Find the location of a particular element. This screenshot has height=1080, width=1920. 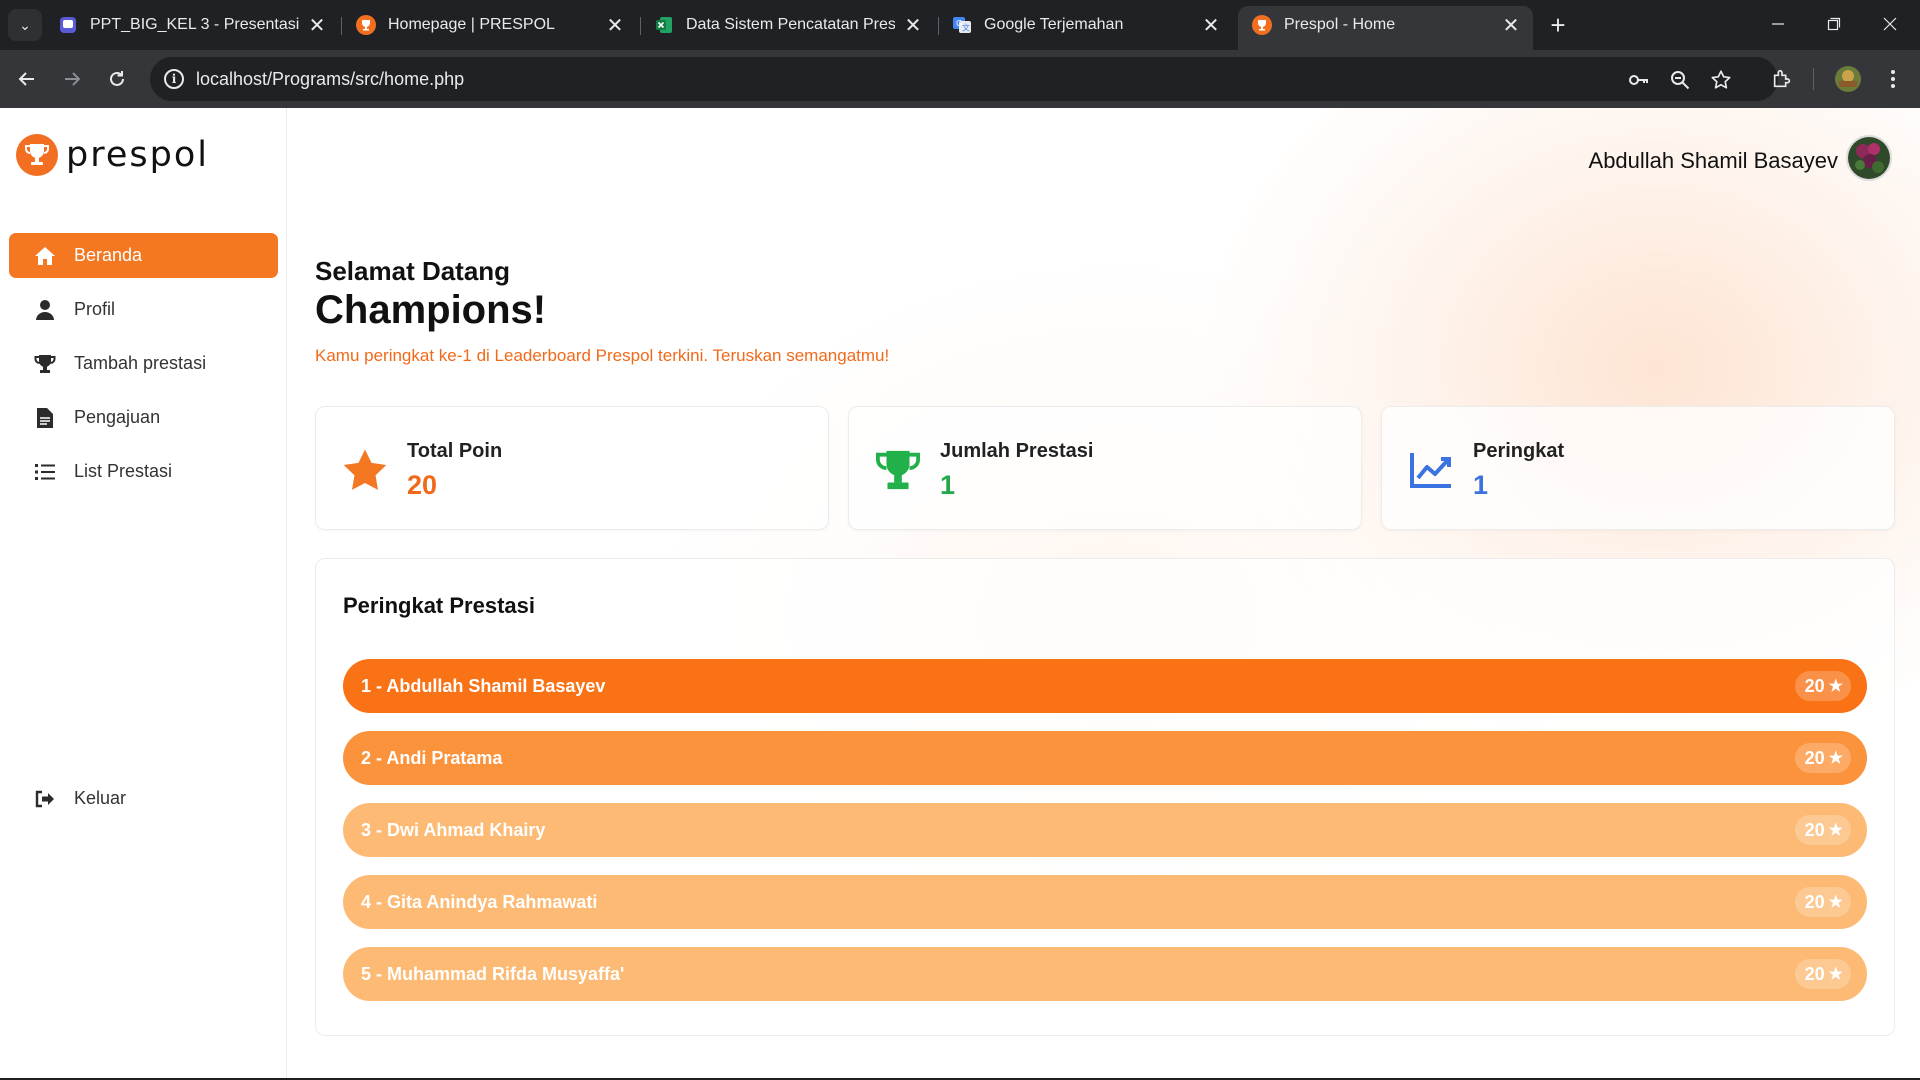

minimize-icon is located at coordinates (1778, 24).